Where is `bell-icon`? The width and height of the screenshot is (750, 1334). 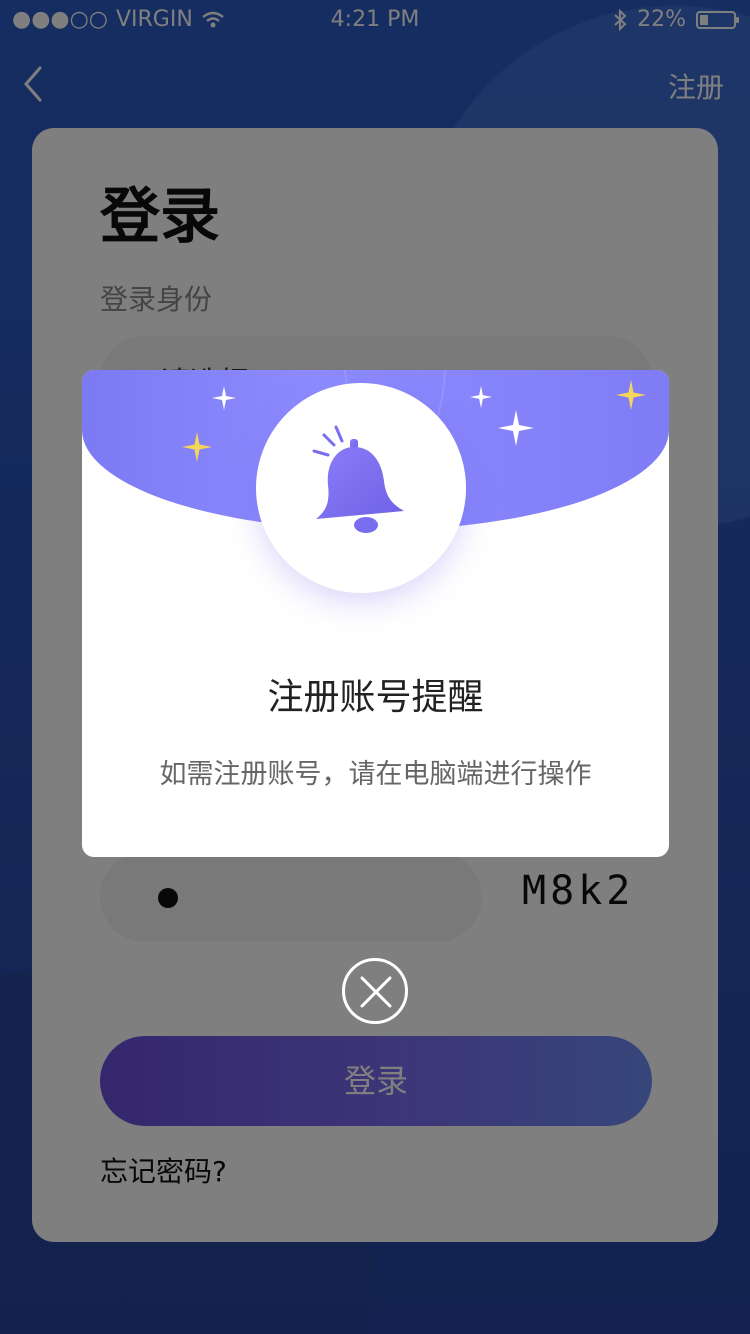 bell-icon is located at coordinates (358, 479).